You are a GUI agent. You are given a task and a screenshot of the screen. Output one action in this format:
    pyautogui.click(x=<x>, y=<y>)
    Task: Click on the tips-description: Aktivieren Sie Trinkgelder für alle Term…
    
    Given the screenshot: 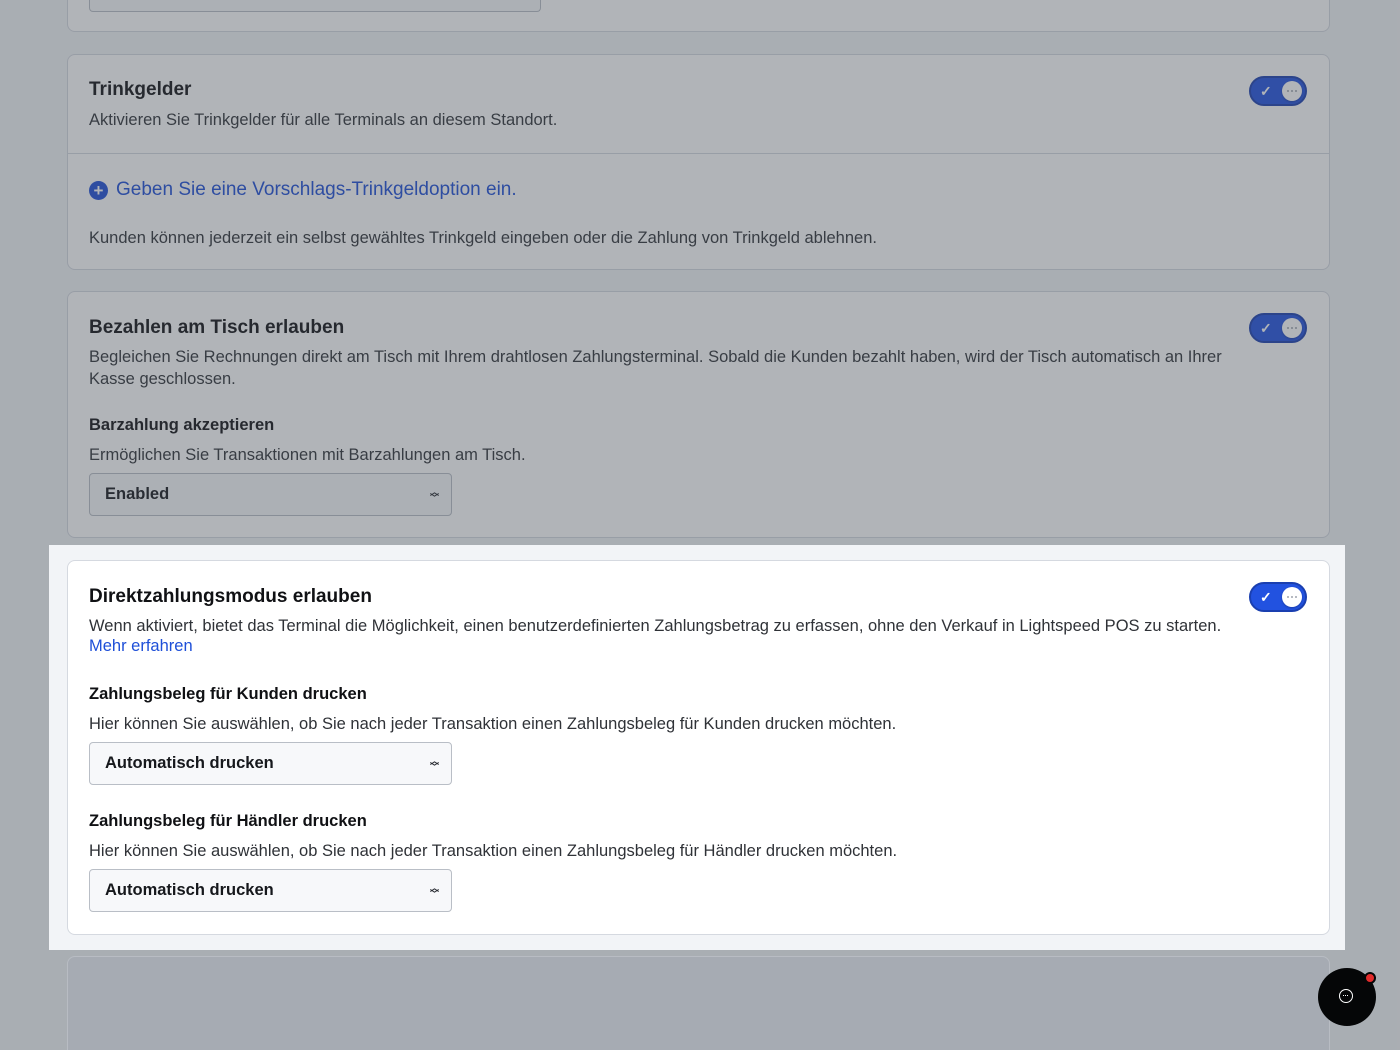 What is the action you would take?
    pyautogui.click(x=323, y=120)
    